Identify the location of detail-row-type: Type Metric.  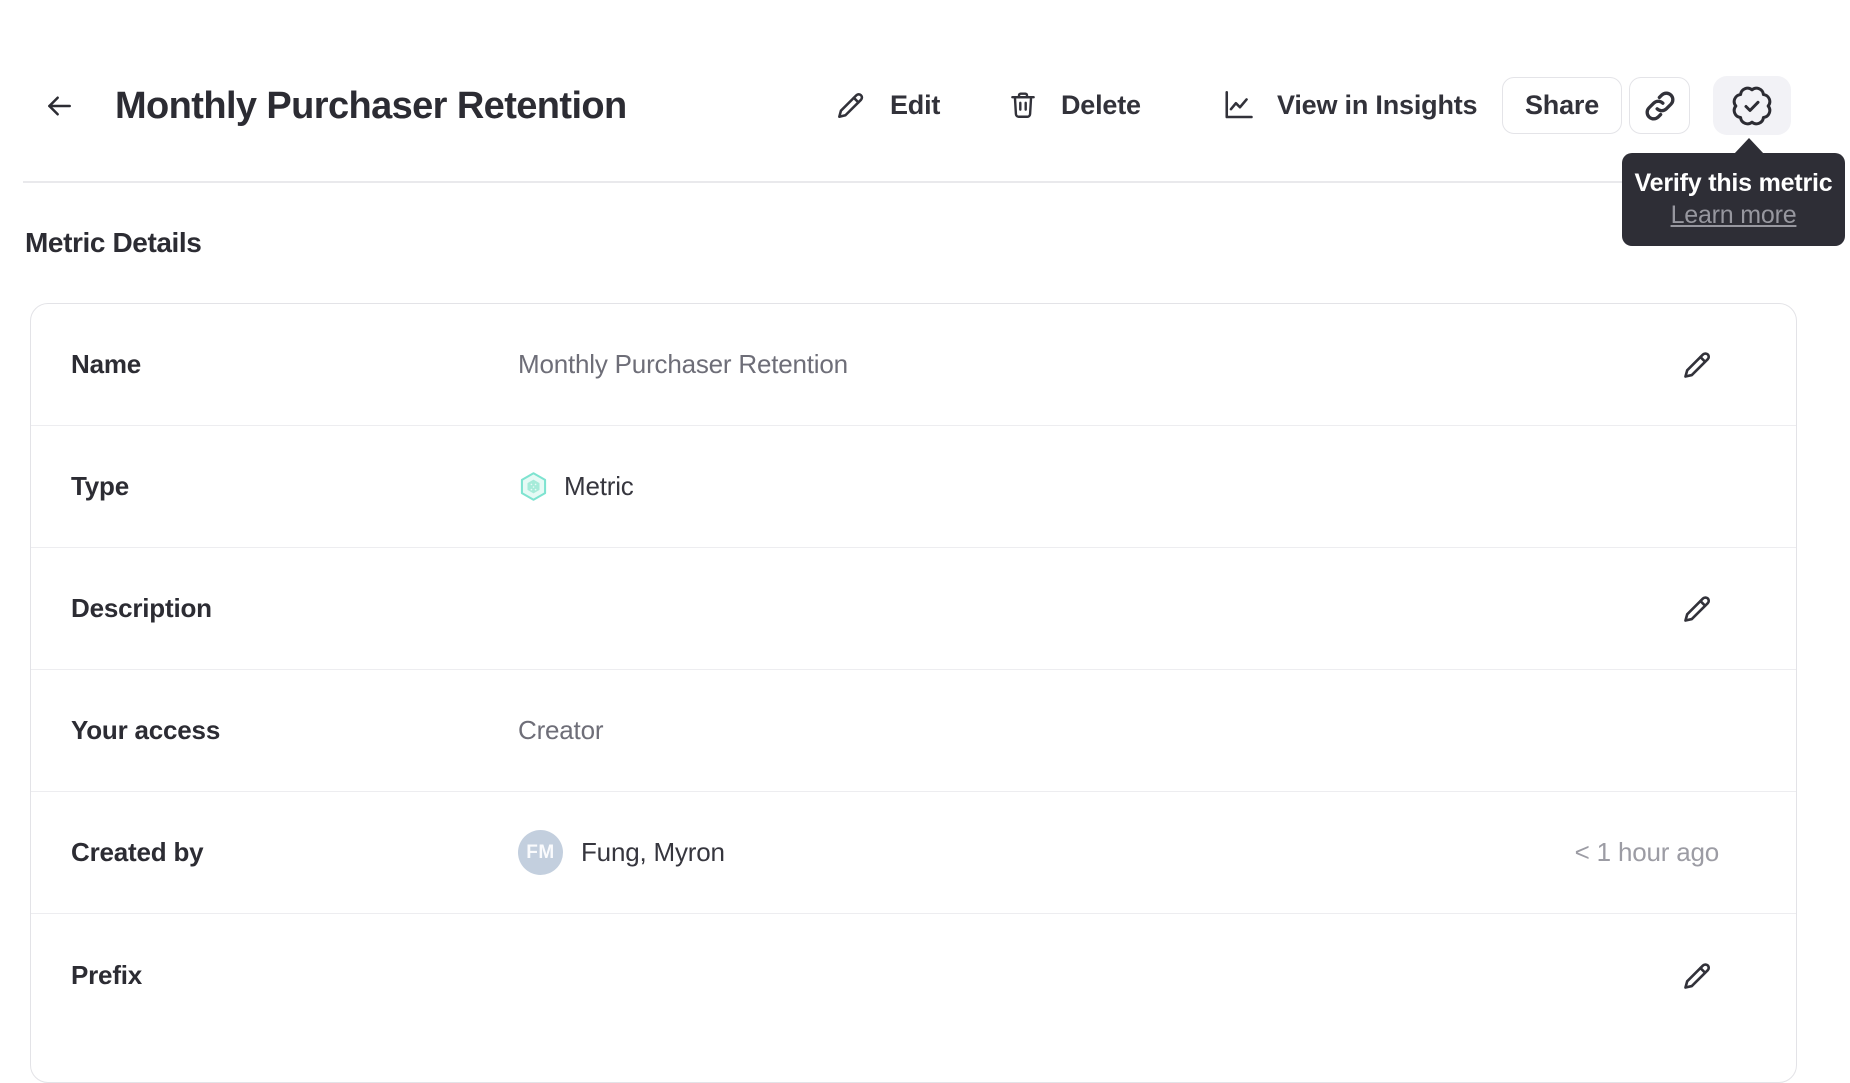
(913, 487).